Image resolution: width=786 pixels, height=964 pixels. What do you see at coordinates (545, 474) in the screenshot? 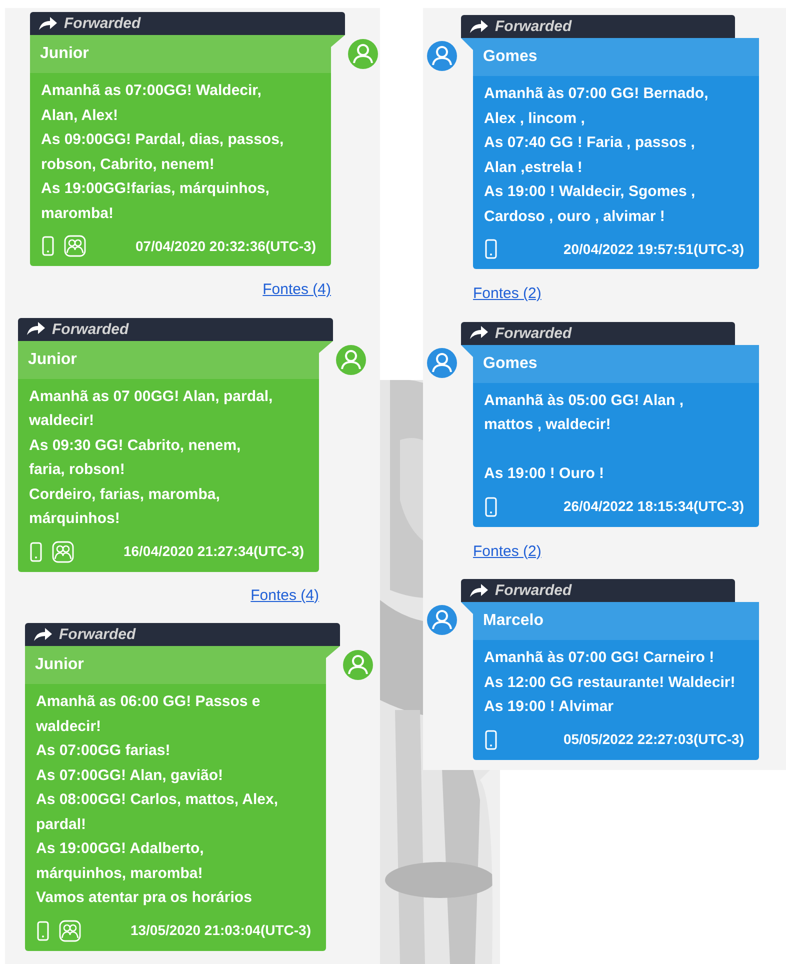
I see `message-text: As 19:00 ! Ouro !` at bounding box center [545, 474].